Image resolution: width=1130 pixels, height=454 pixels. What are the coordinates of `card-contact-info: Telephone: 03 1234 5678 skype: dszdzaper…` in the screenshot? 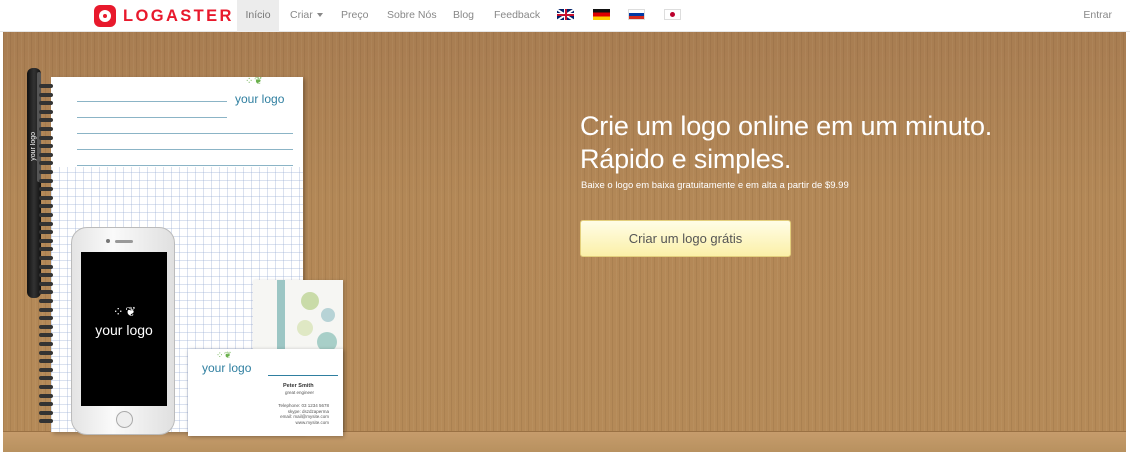 It's located at (303, 414).